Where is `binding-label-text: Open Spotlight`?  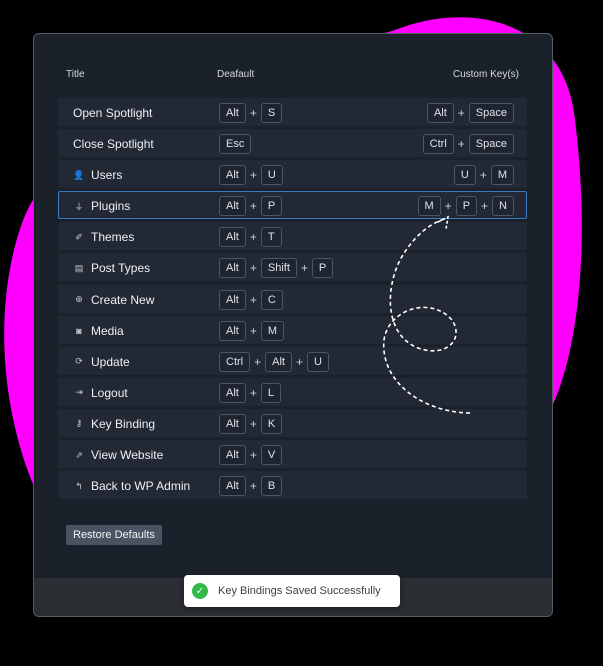 binding-label-text: Open Spotlight is located at coordinates (113, 113).